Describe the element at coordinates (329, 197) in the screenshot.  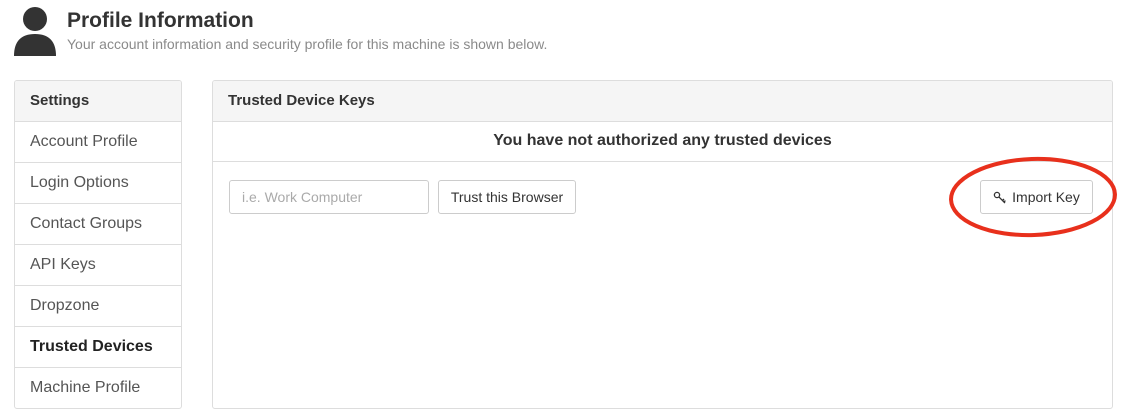
I see `device-name-input` at that location.